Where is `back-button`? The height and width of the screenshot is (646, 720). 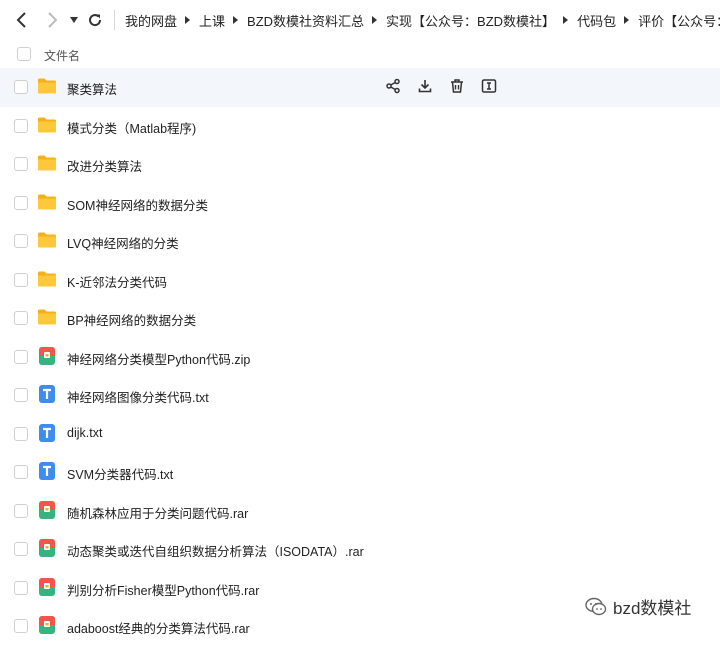
back-button is located at coordinates (22, 20).